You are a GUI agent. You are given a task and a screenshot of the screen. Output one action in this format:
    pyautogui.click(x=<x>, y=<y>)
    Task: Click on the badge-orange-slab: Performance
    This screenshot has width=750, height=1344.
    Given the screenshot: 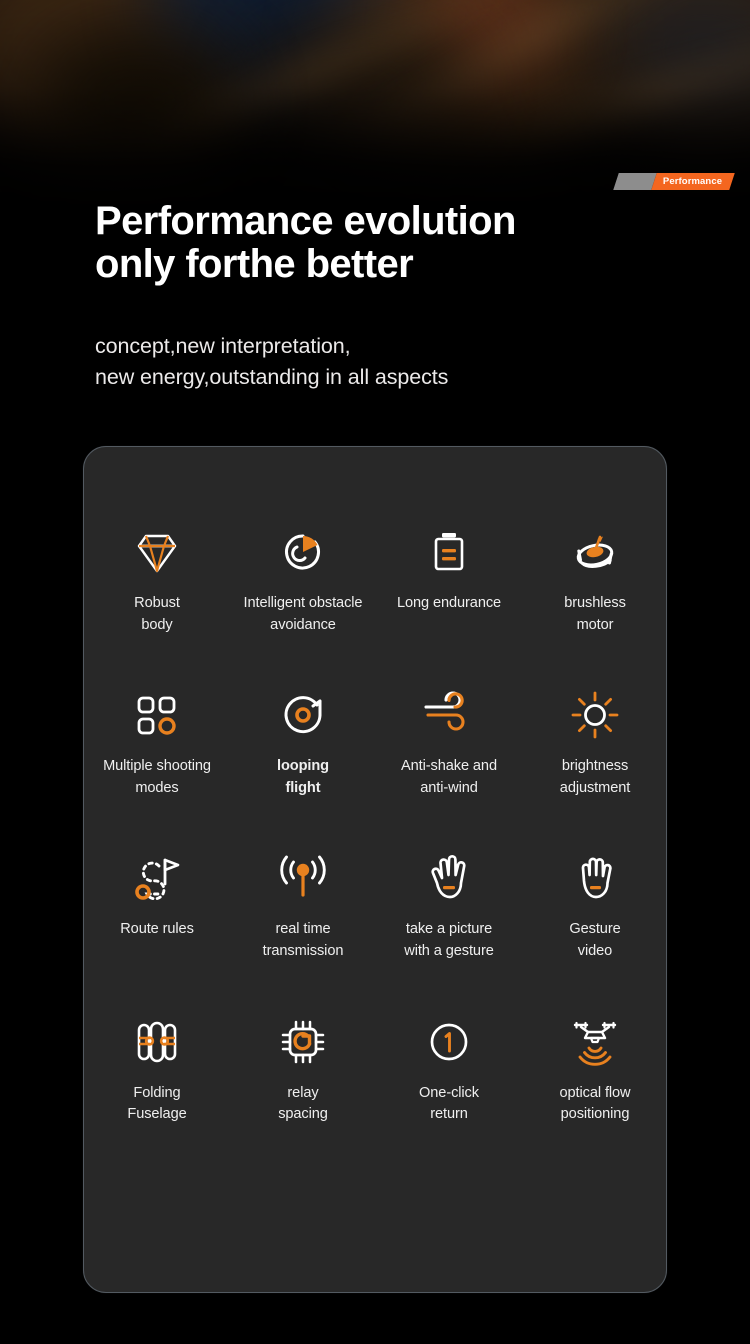 What is the action you would take?
    pyautogui.click(x=693, y=181)
    